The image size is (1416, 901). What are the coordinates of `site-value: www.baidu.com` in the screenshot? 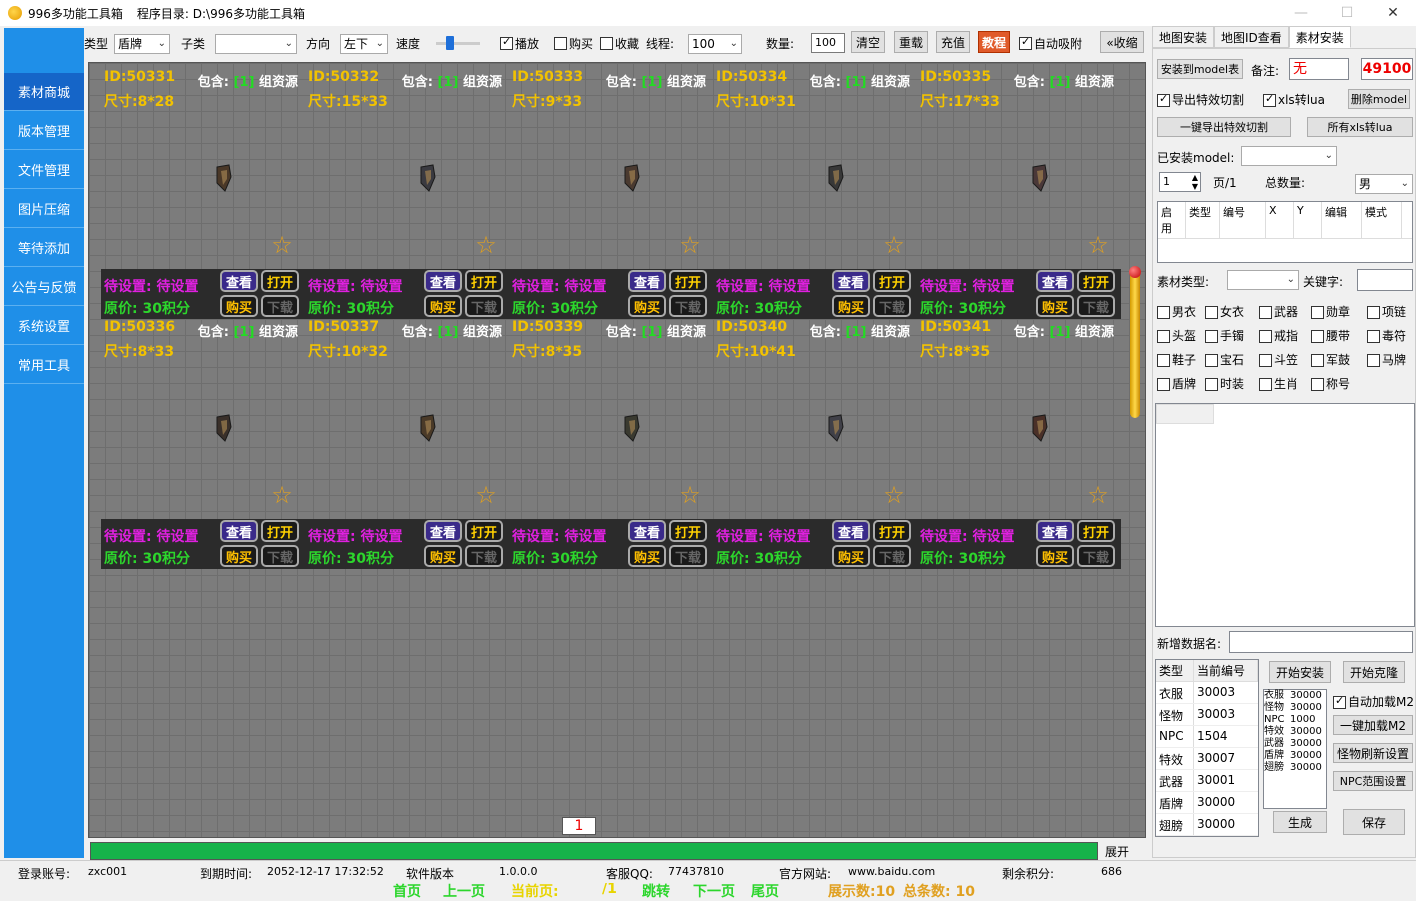 It's located at (891, 871).